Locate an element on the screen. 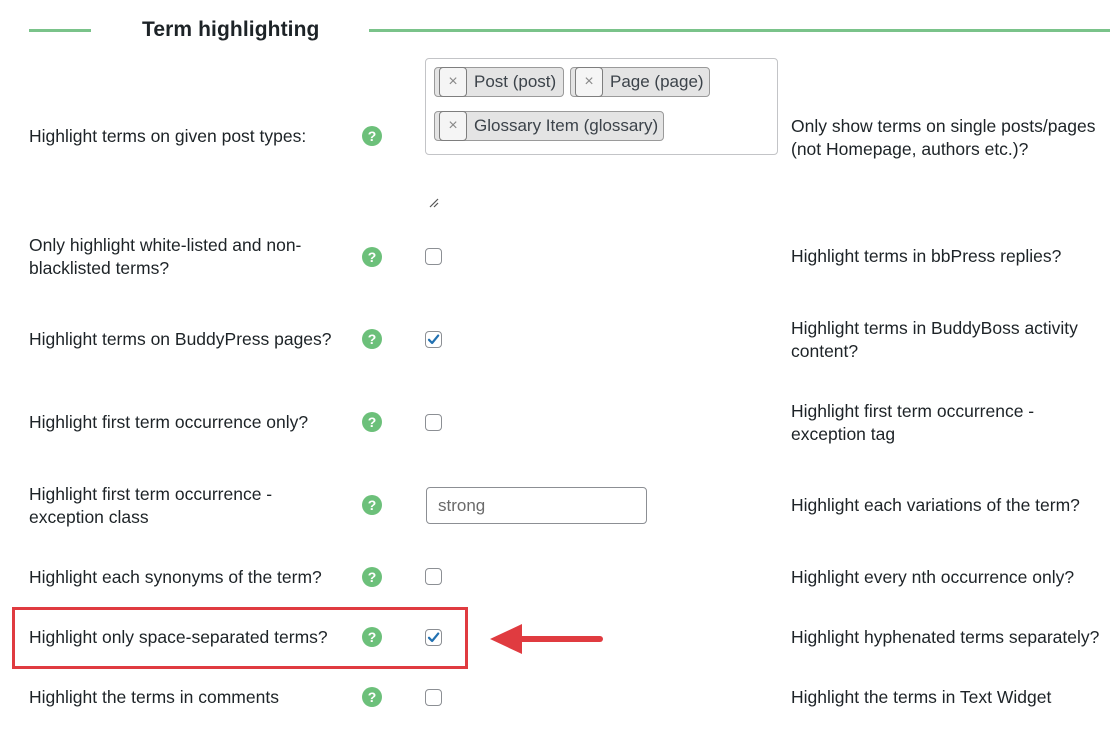  comments-label: Highlight the terms in comments is located at coordinates (154, 697).